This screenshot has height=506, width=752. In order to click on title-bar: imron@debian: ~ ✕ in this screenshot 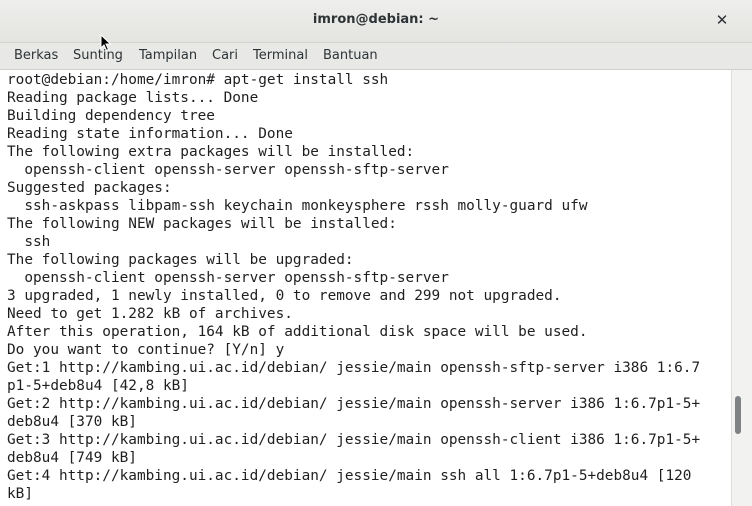, I will do `click(376, 21)`.